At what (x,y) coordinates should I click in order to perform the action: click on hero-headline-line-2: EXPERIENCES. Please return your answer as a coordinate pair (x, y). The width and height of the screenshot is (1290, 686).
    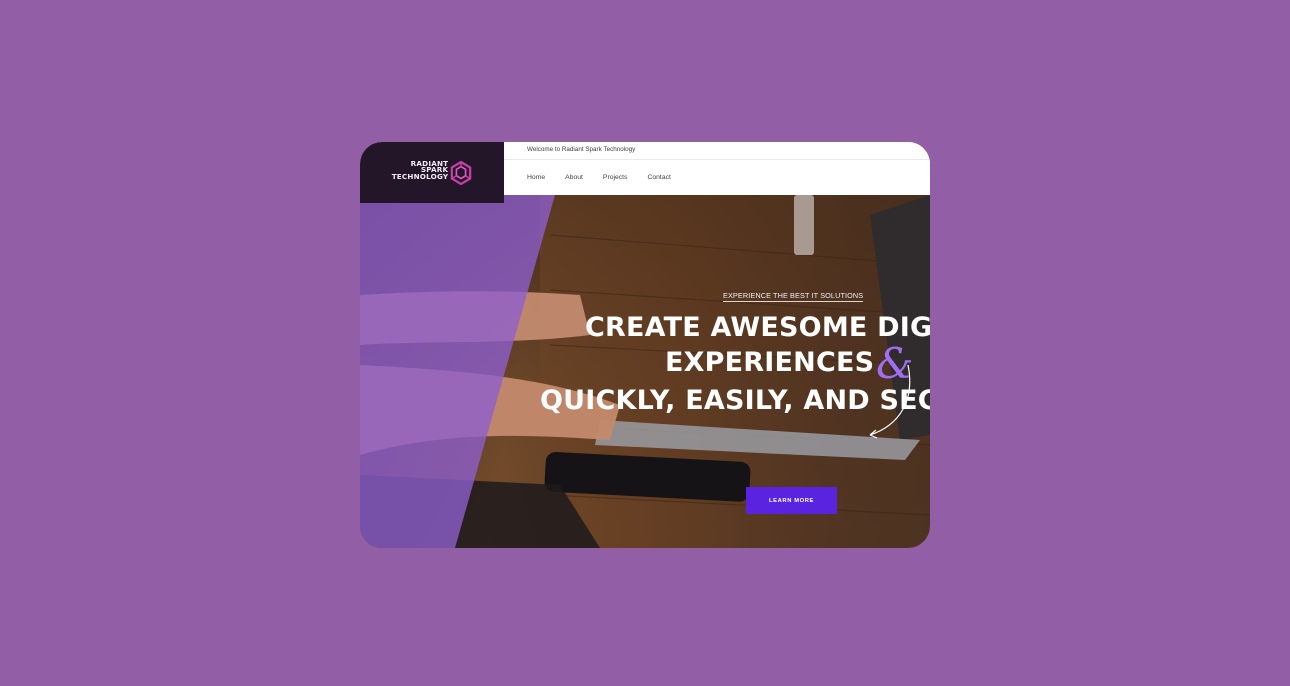
    Looking at the image, I should click on (770, 362).